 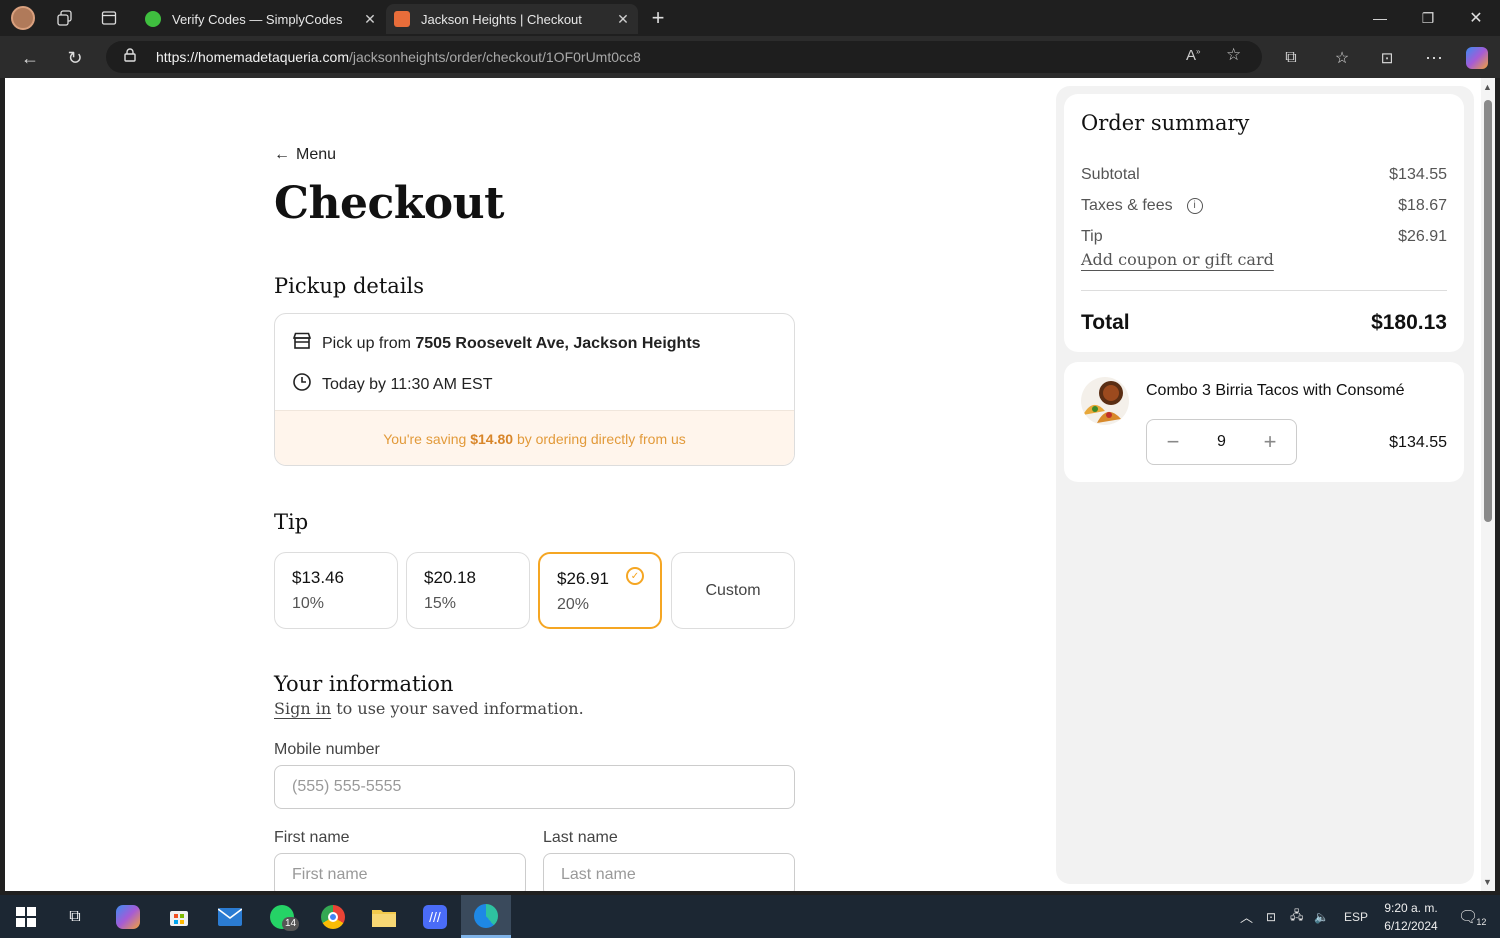 What do you see at coordinates (333, 917) in the screenshot?
I see `chrome-icon` at bounding box center [333, 917].